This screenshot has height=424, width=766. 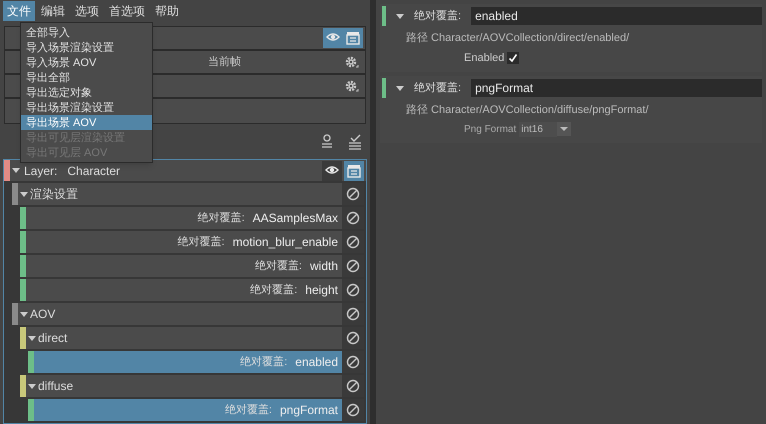 What do you see at coordinates (316, 362) in the screenshot?
I see `override-name: enabled` at bounding box center [316, 362].